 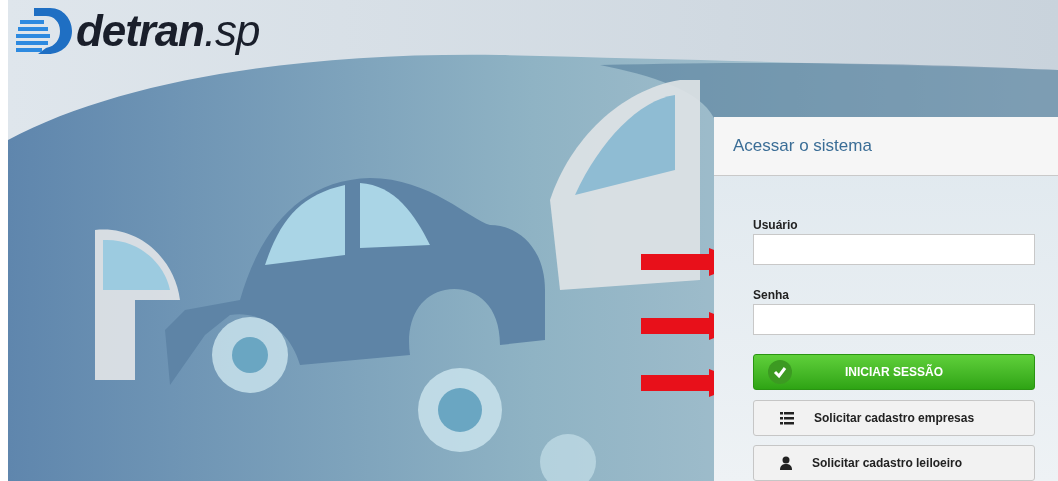 What do you see at coordinates (787, 418) in the screenshot?
I see `list-icon` at bounding box center [787, 418].